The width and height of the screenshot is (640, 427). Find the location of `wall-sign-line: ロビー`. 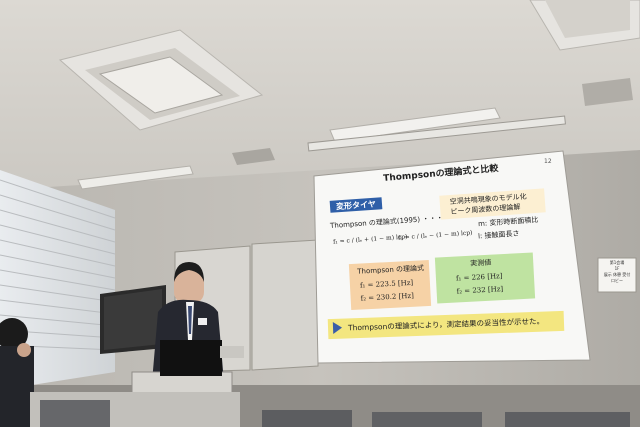

wall-sign-line: ロビー is located at coordinates (617, 280).